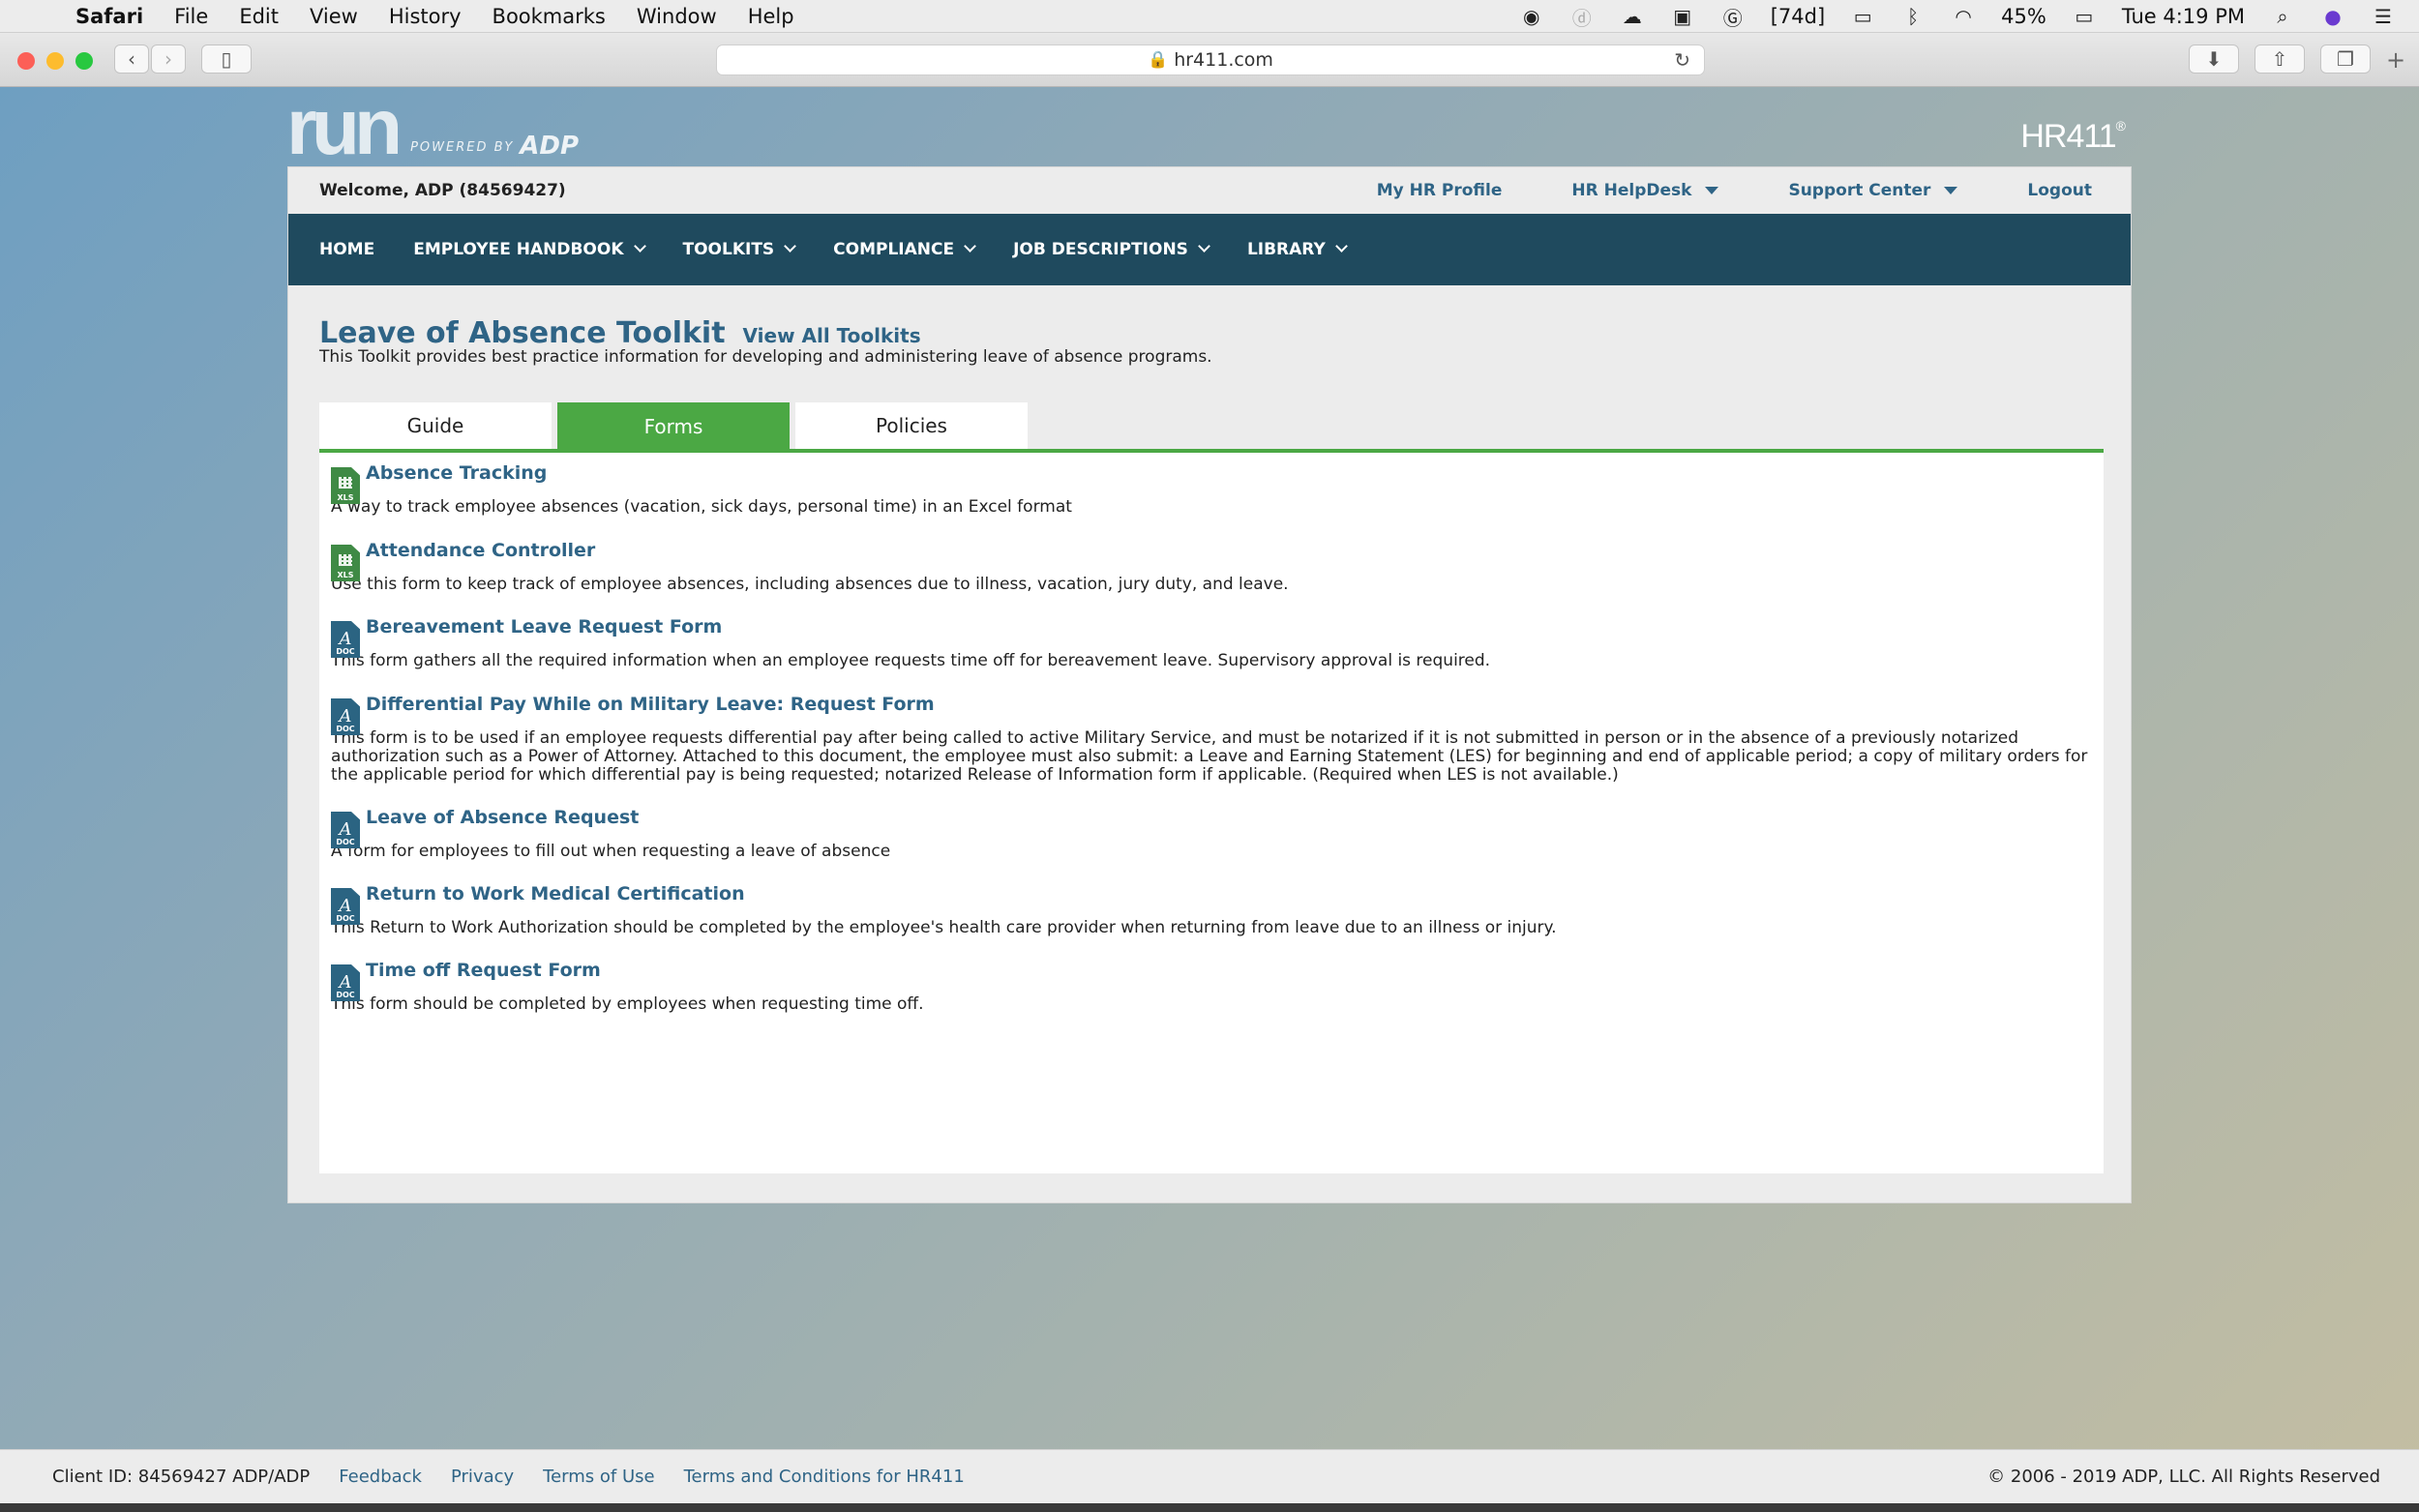  Describe the element at coordinates (1964, 16) in the screenshot. I see `wifi-icon: ◠` at that location.